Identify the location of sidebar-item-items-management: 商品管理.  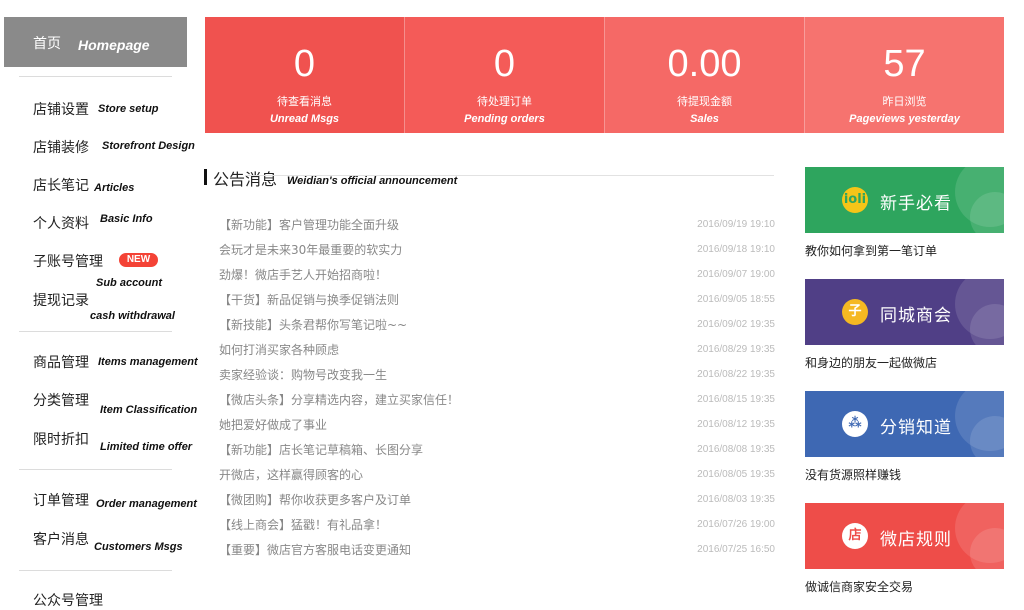
(61, 362).